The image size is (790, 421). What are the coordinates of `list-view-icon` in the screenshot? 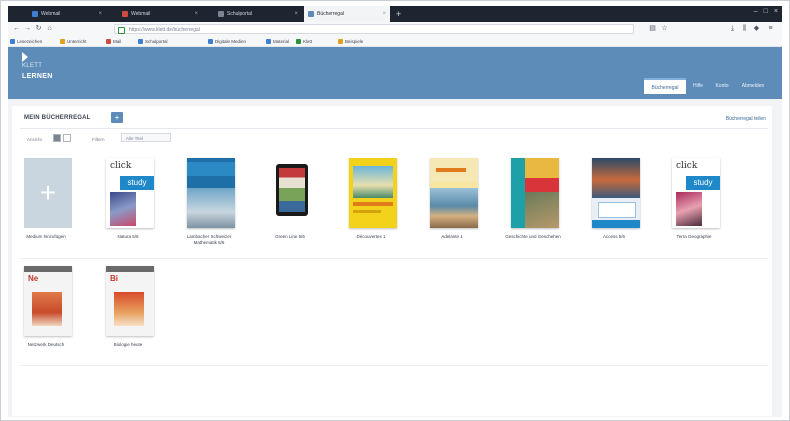 It's located at (67, 138).